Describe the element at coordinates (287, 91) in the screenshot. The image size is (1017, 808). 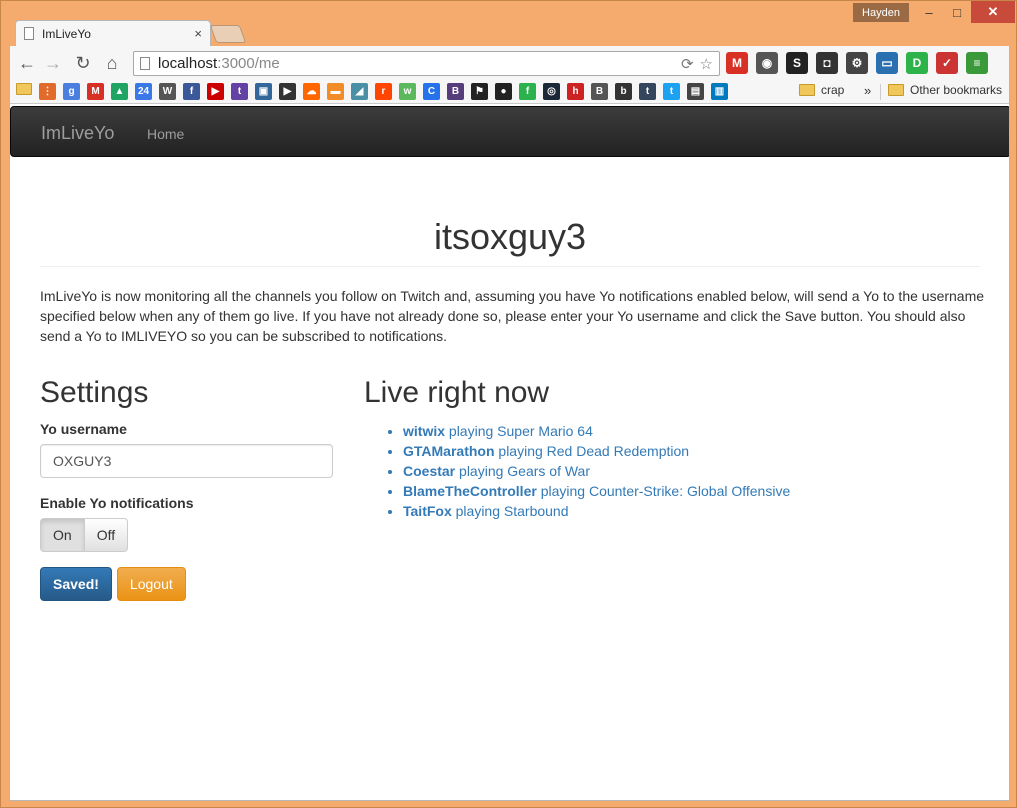
I see `play-icon: ▶` at that location.